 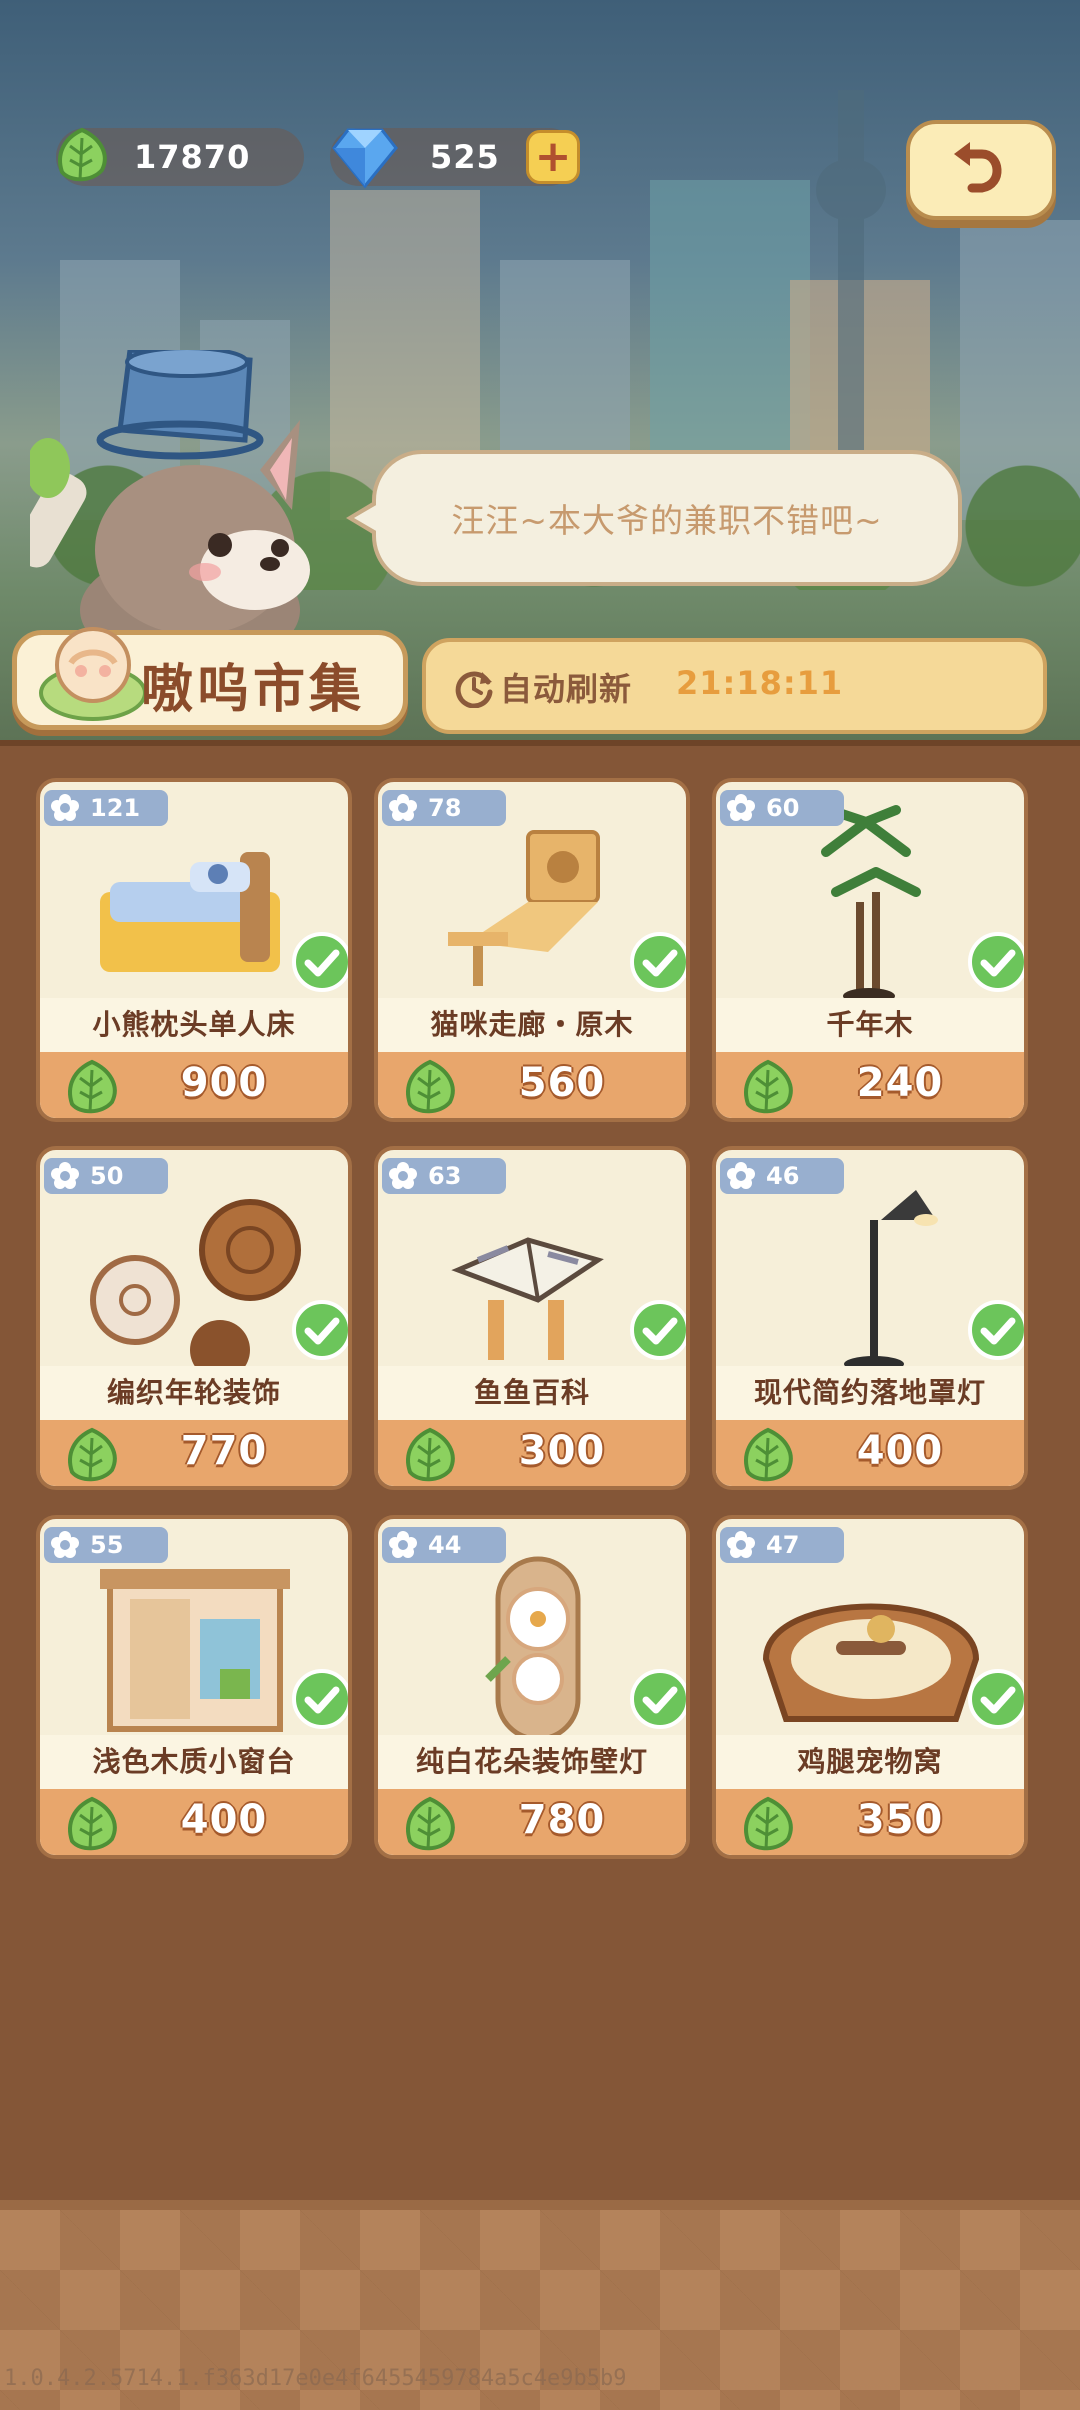 What do you see at coordinates (553, 157) in the screenshot?
I see `add-gems-button: +` at bounding box center [553, 157].